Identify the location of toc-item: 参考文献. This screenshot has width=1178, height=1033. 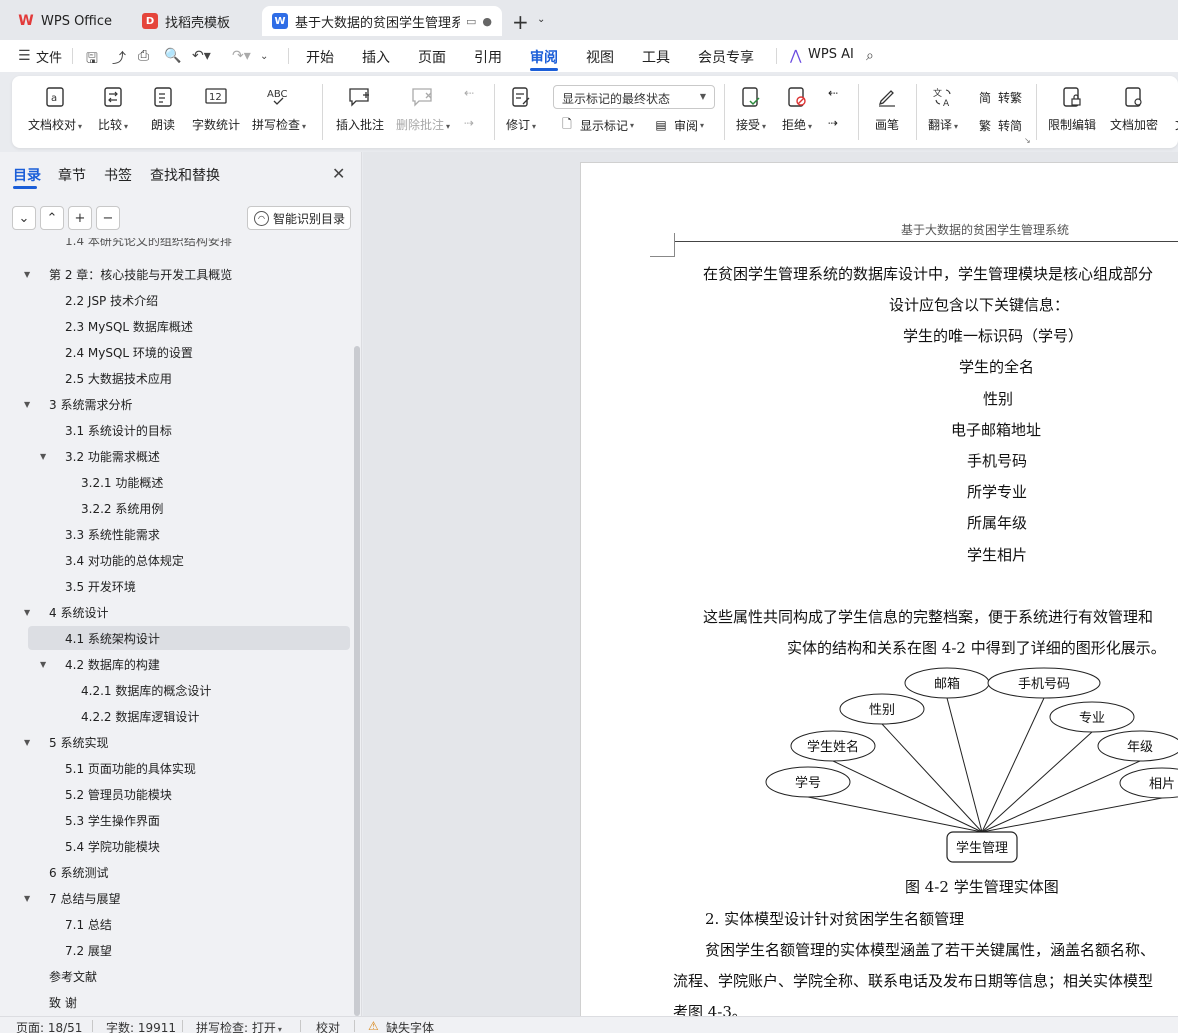
(189, 976).